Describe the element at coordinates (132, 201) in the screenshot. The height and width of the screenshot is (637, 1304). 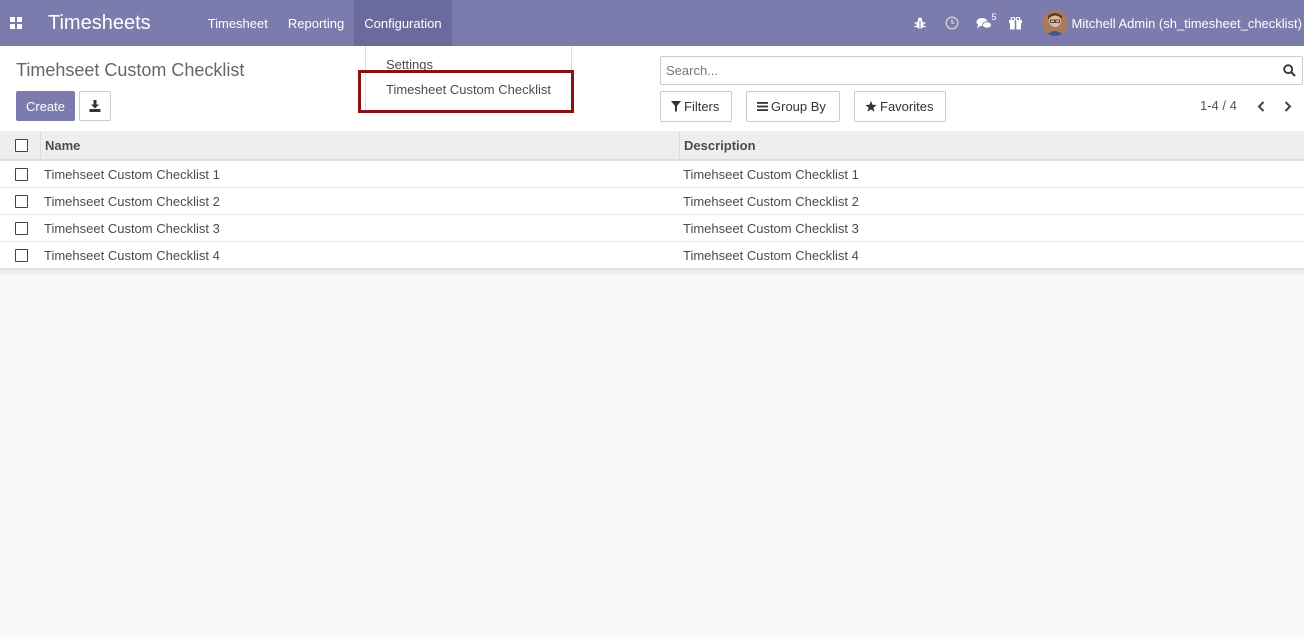
I see `cell-name: Timehseet Custom Checklist 2` at that location.